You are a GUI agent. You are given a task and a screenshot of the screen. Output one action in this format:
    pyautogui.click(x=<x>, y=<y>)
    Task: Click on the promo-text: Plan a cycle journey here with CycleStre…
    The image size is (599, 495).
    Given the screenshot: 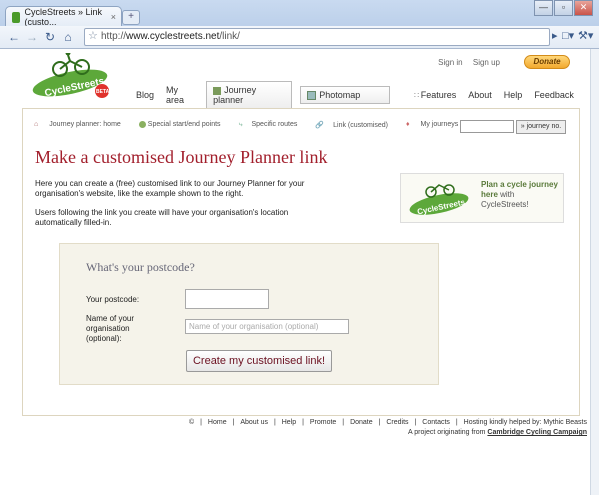 What is the action you would take?
    pyautogui.click(x=519, y=194)
    